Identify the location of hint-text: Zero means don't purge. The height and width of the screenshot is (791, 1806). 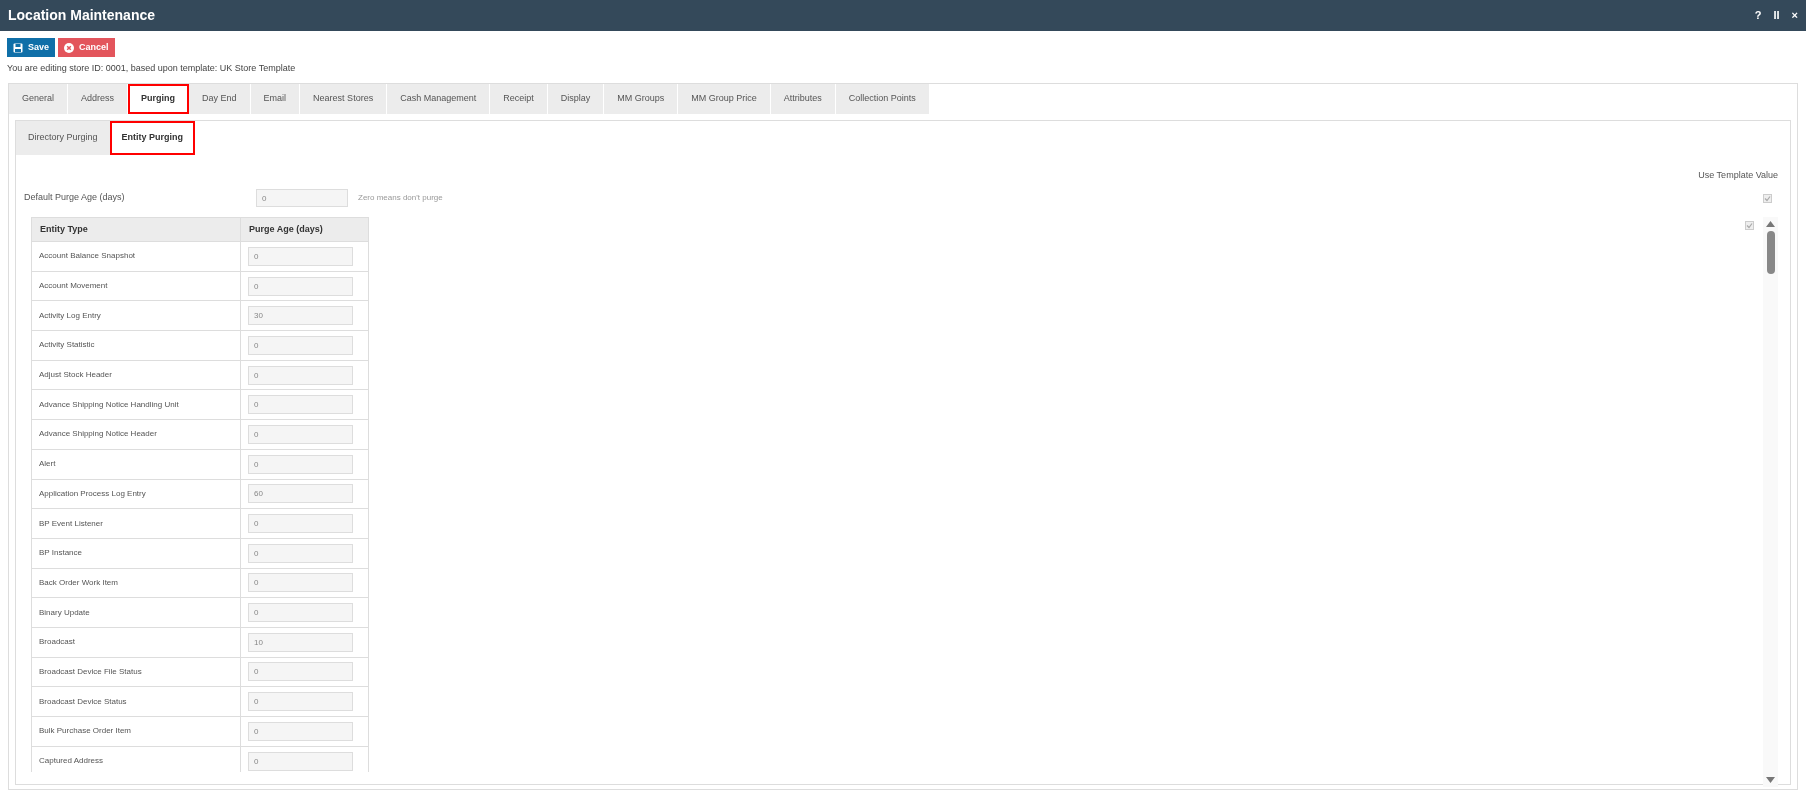
(400, 198).